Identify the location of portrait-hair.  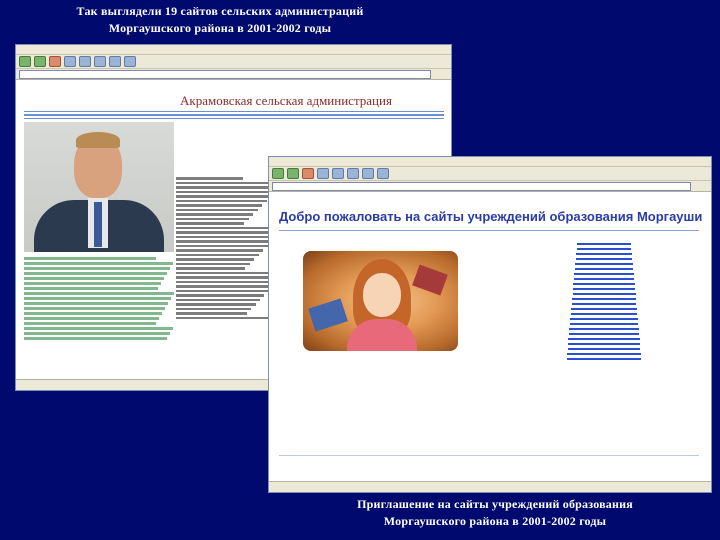
(98, 140).